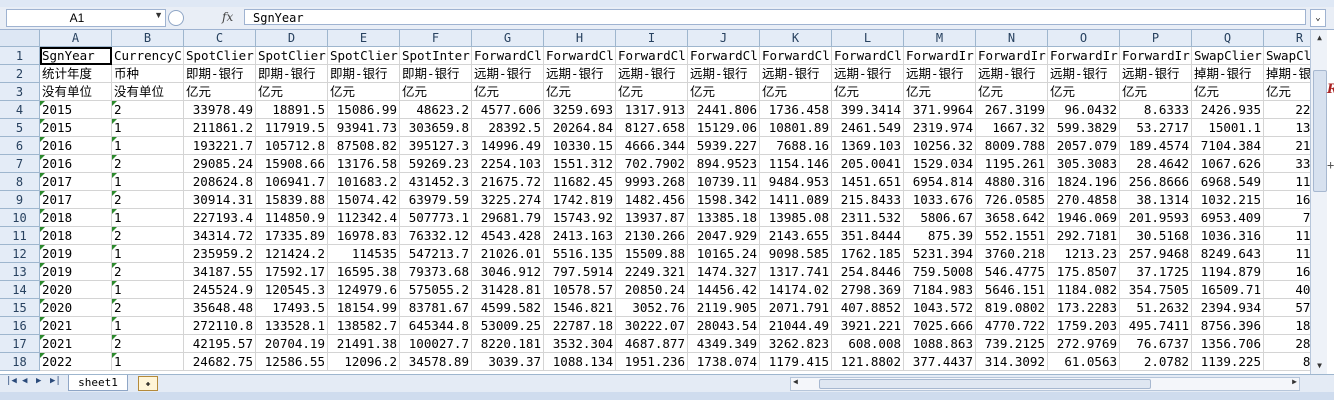 The image size is (1334, 400). What do you see at coordinates (1228, 254) in the screenshot?
I see `table-cell: 8249.643` at bounding box center [1228, 254].